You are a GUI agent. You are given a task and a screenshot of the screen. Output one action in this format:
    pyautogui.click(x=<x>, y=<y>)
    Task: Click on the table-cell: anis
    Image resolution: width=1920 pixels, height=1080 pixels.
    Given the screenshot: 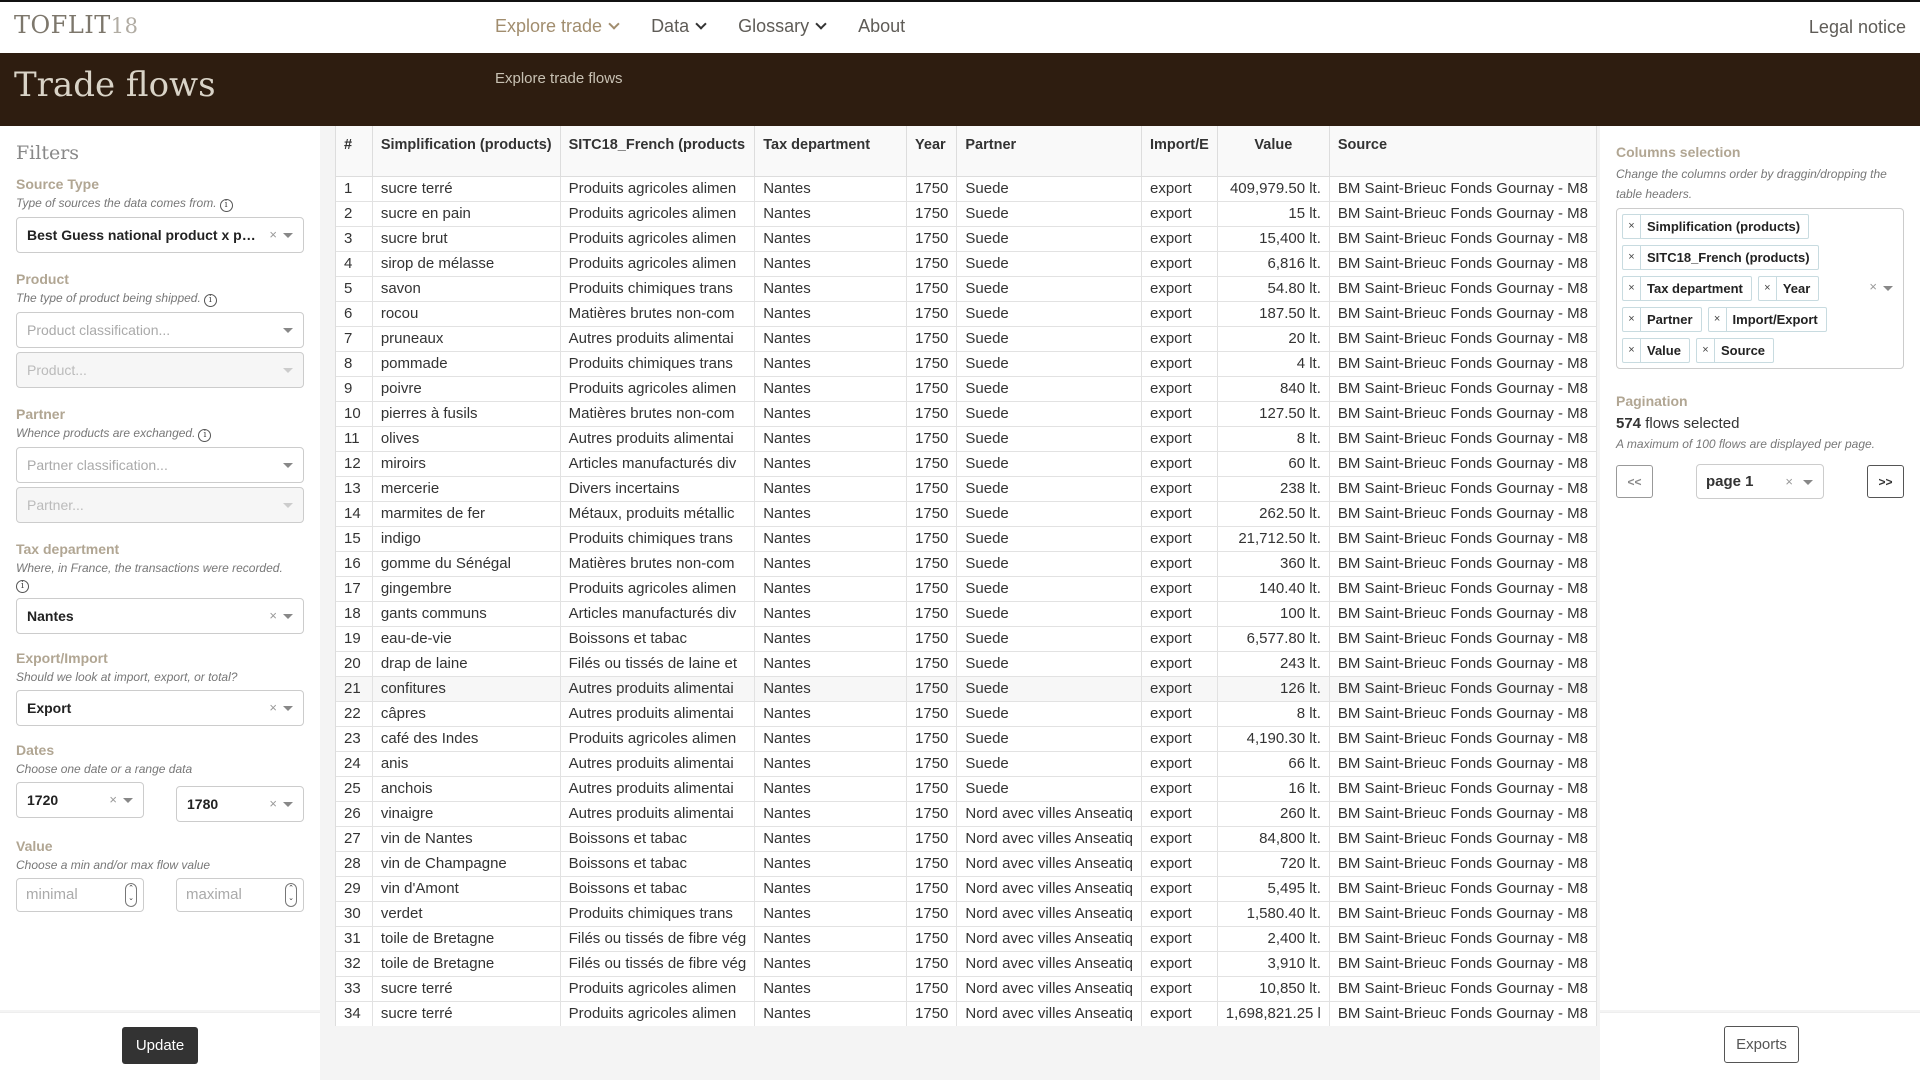 What is the action you would take?
    pyautogui.click(x=466, y=764)
    